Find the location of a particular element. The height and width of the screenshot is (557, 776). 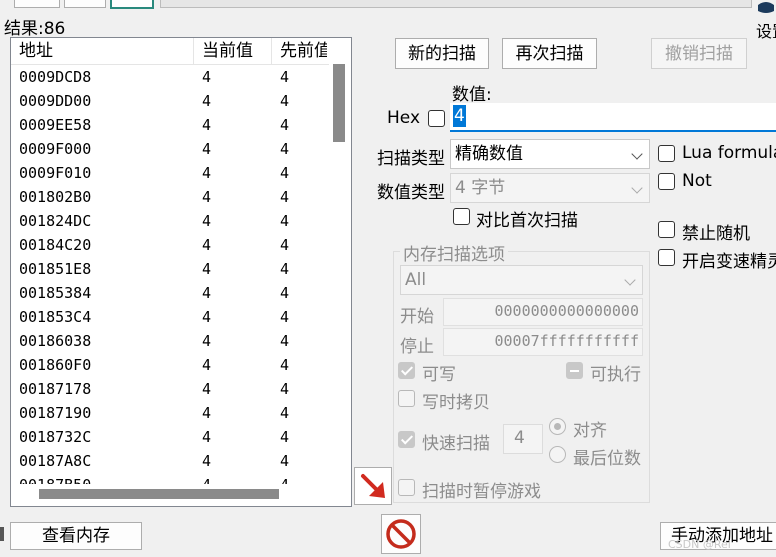

table-row: 00184C20 4 4 is located at coordinates (181, 245).